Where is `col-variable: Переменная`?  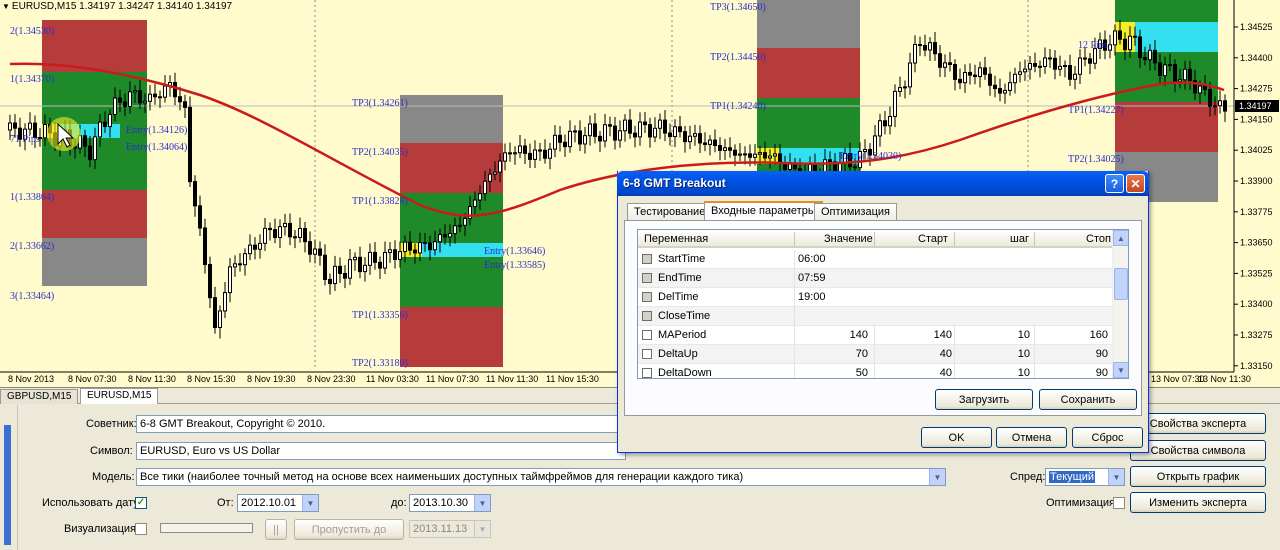 col-variable: Переменная is located at coordinates (676, 239).